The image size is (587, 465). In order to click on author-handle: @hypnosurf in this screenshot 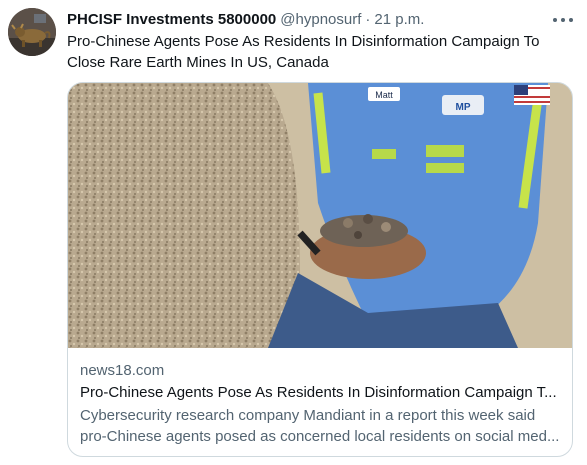, I will do `click(320, 20)`.